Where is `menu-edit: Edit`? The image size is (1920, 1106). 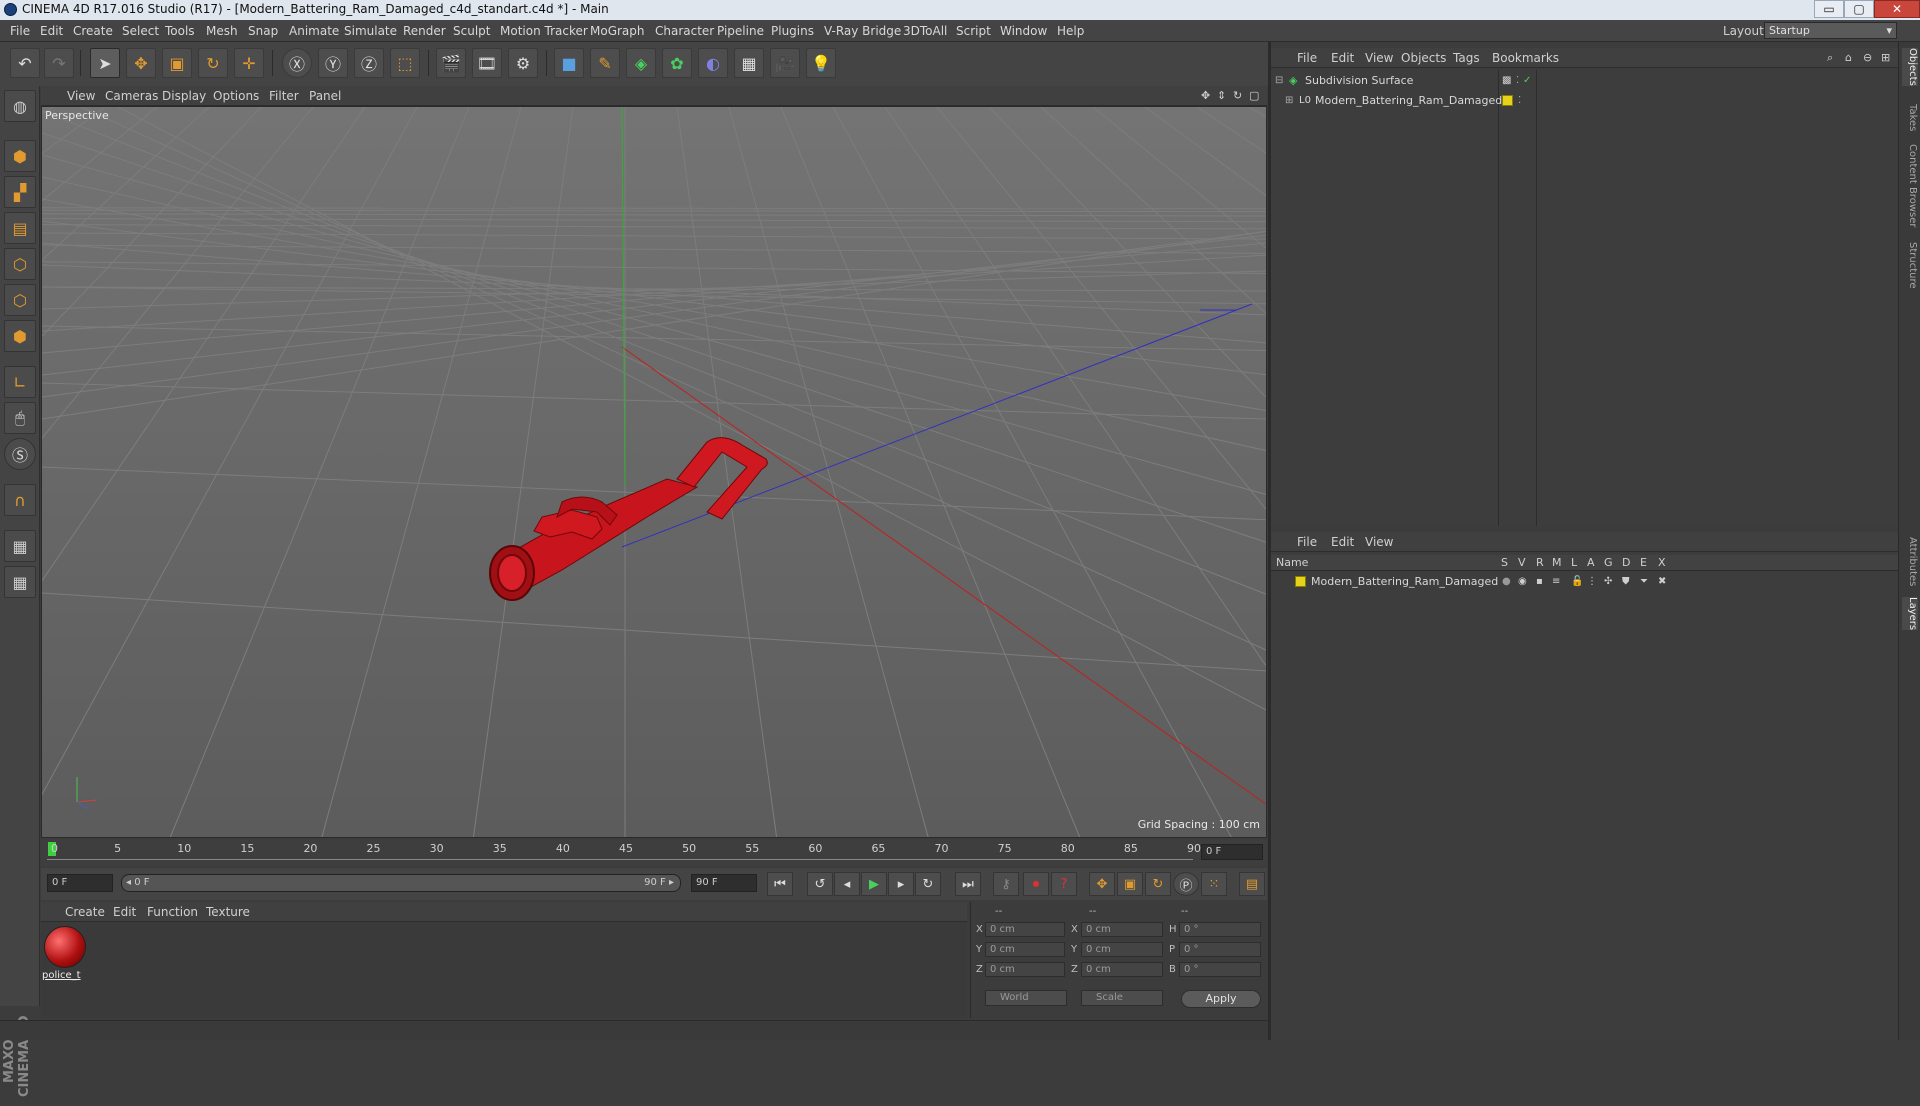
menu-edit: Edit is located at coordinates (51, 31).